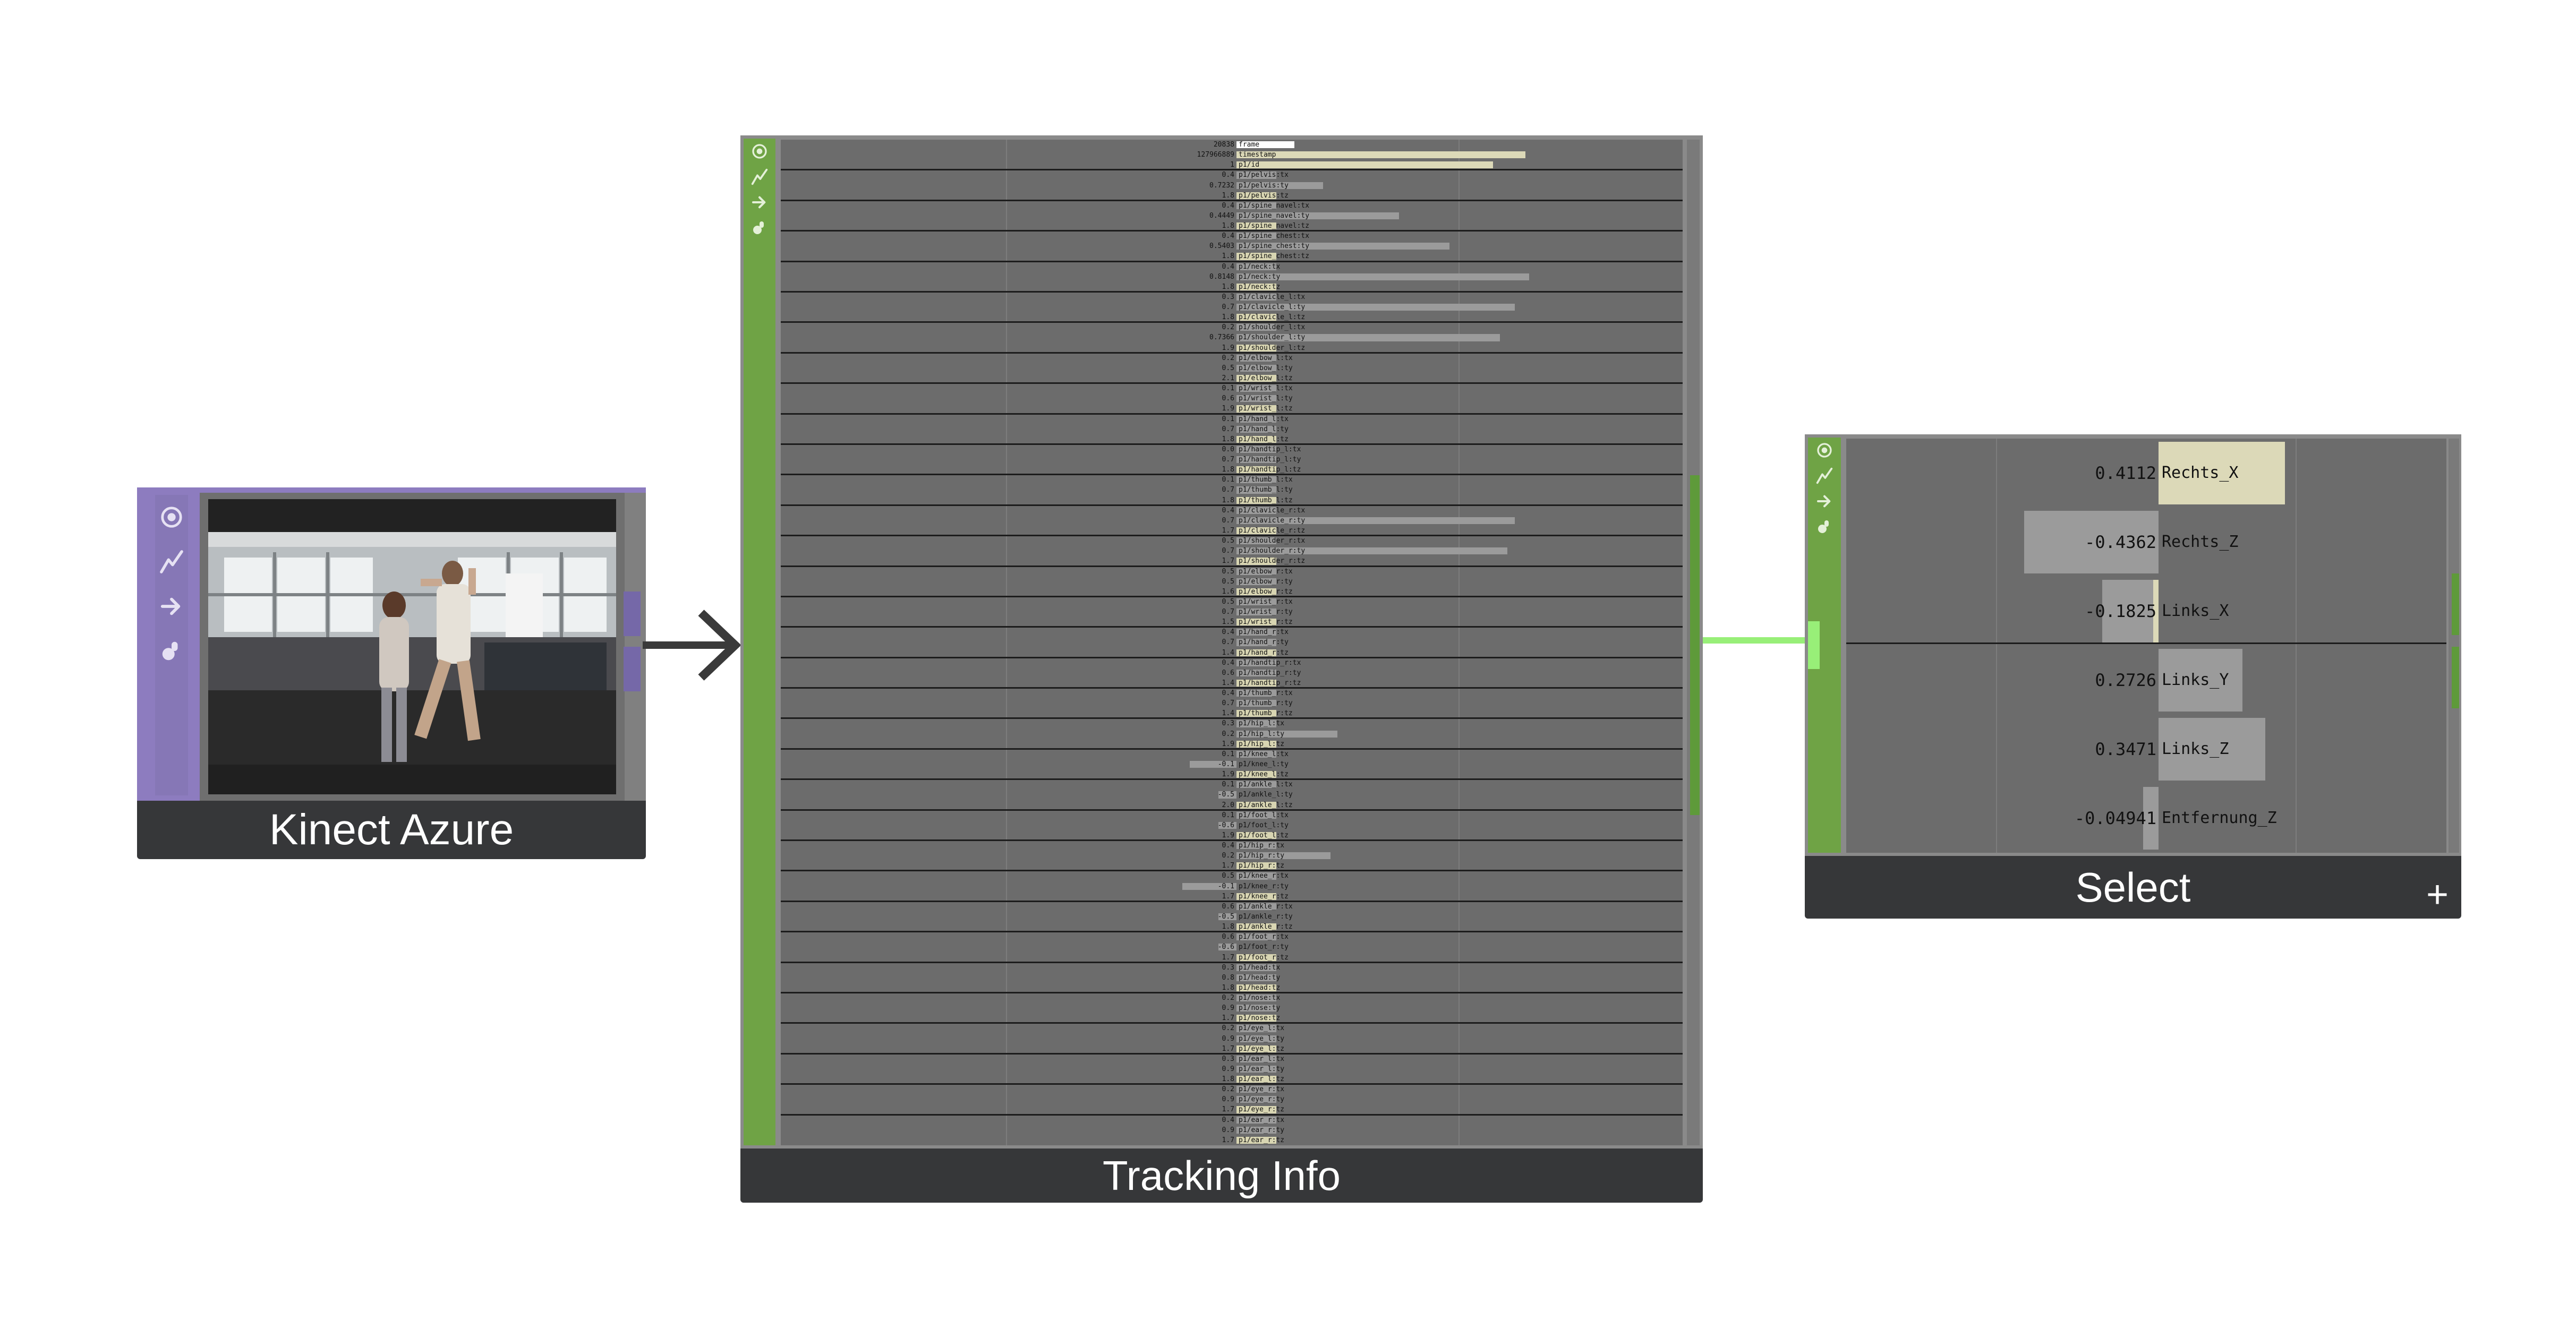  Describe the element at coordinates (1264, 825) in the screenshot. I see `row-label: p1/foot_l:ty` at that location.